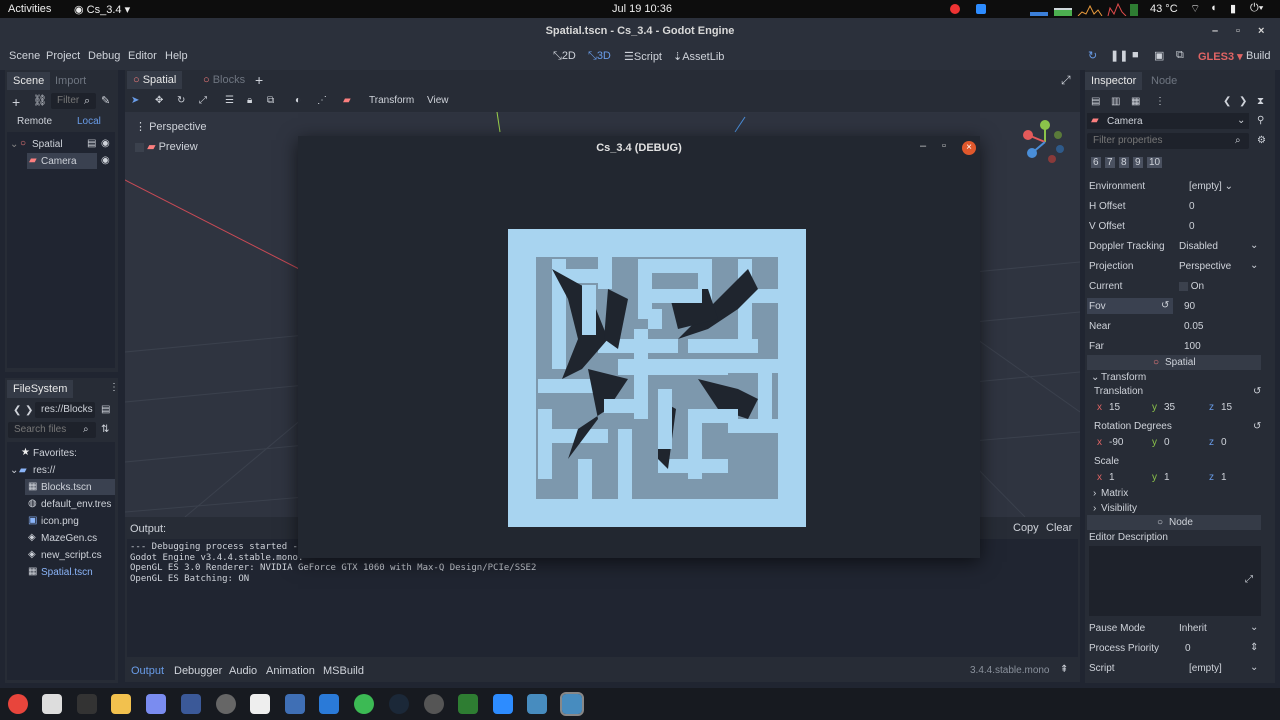 The height and width of the screenshot is (720, 1280). I want to click on process-priority-field: 0, so click(1188, 648).